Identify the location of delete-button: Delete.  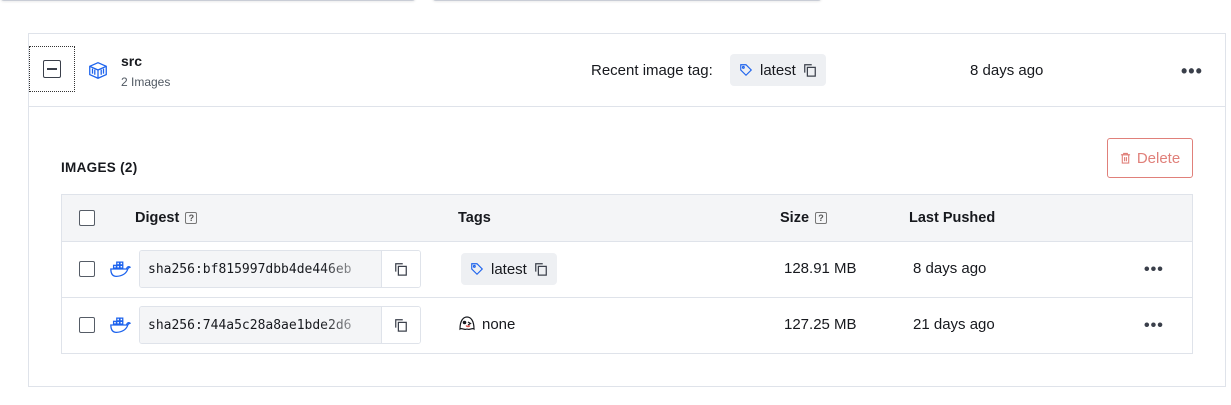
(1150, 158).